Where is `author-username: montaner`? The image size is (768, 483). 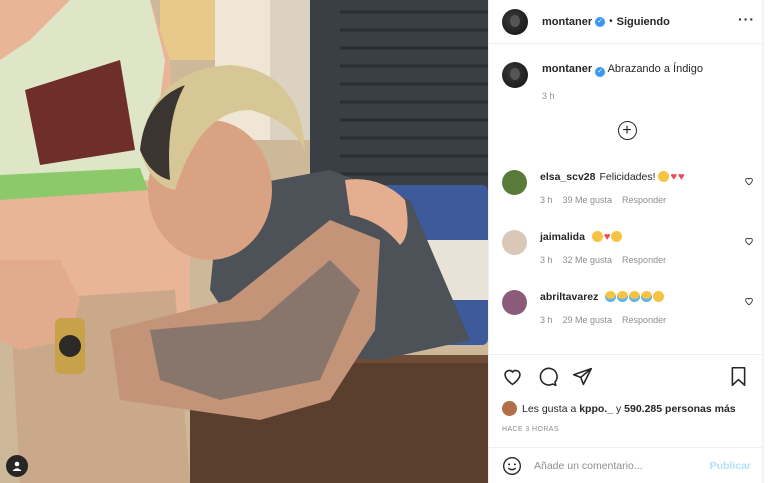
author-username: montaner is located at coordinates (567, 22).